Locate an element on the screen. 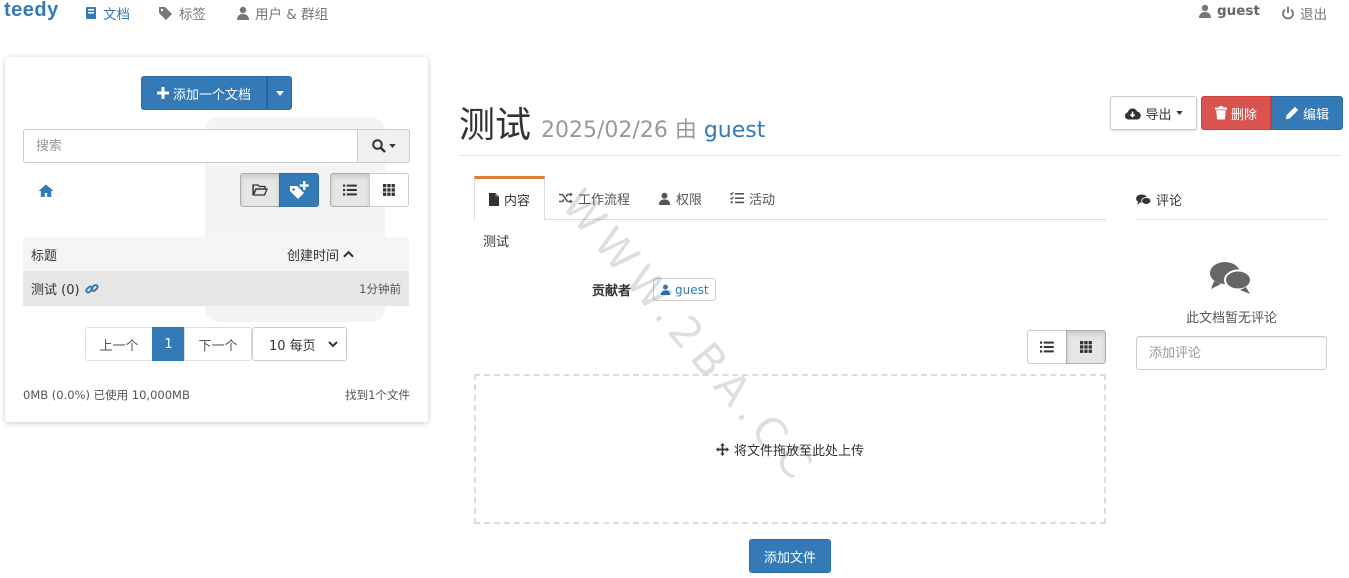 Image resolution: width=1349 pixels, height=578 pixels. file-grid-view-button is located at coordinates (1086, 347).